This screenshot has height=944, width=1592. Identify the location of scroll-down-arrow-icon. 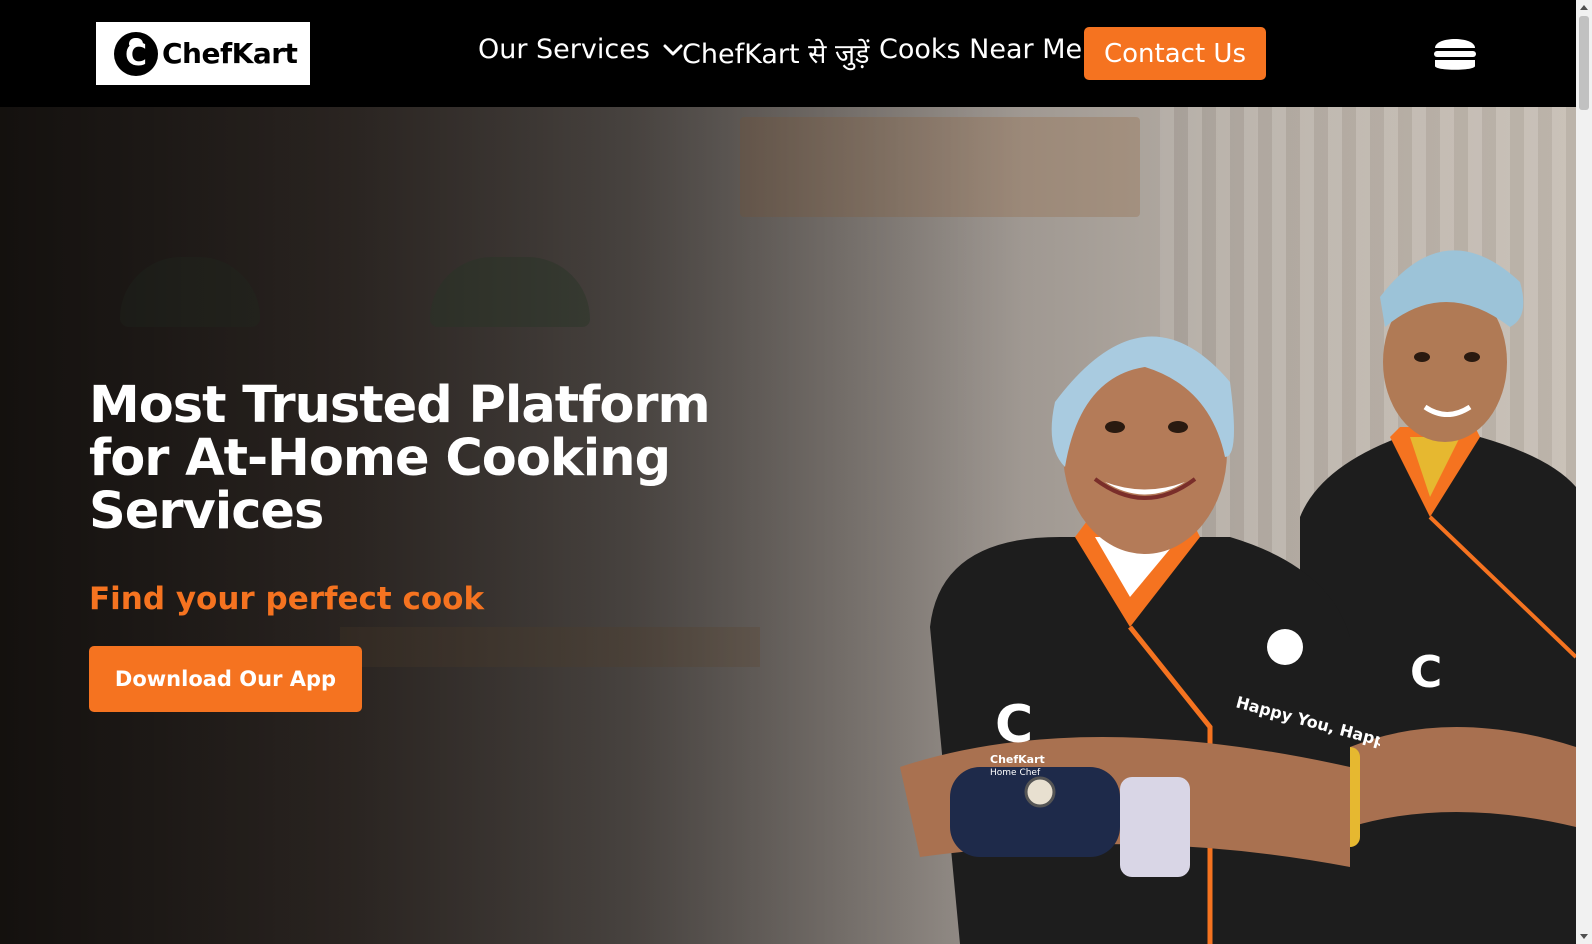
(1584, 936).